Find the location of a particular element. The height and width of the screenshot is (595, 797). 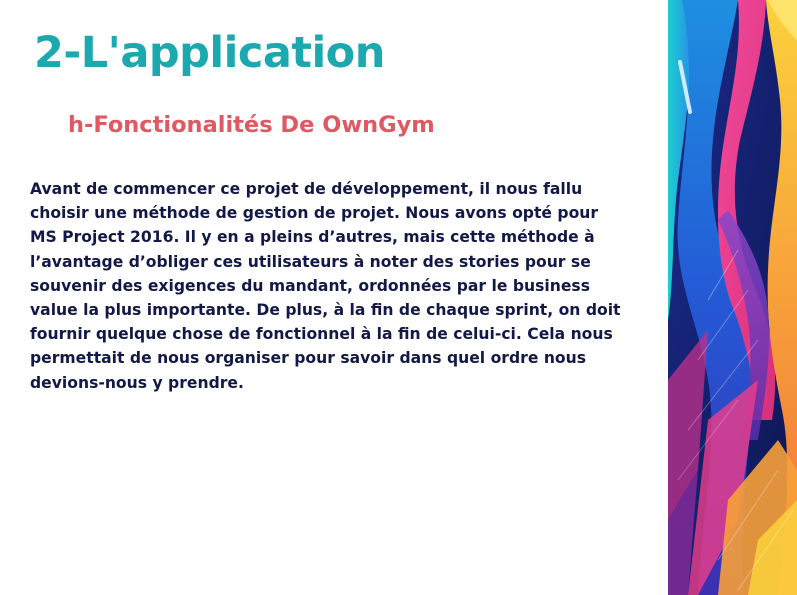

slide-title: 2-L'application is located at coordinates (209, 53).